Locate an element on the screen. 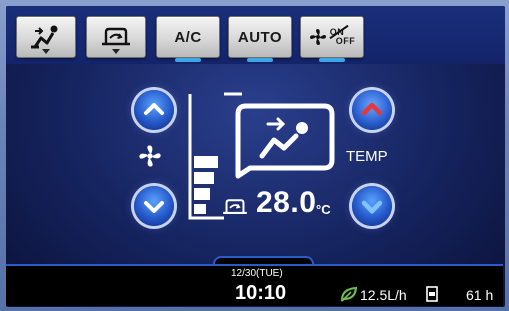 The image size is (509, 311). temperature-value: 28.0 is located at coordinates (286, 202).